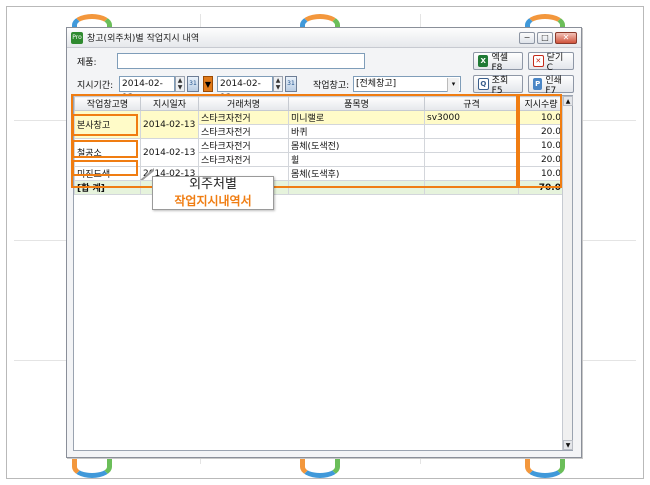 The height and width of the screenshot is (485, 650). What do you see at coordinates (213, 201) in the screenshot?
I see `callout-subtitle: 작업지시내역서` at bounding box center [213, 201].